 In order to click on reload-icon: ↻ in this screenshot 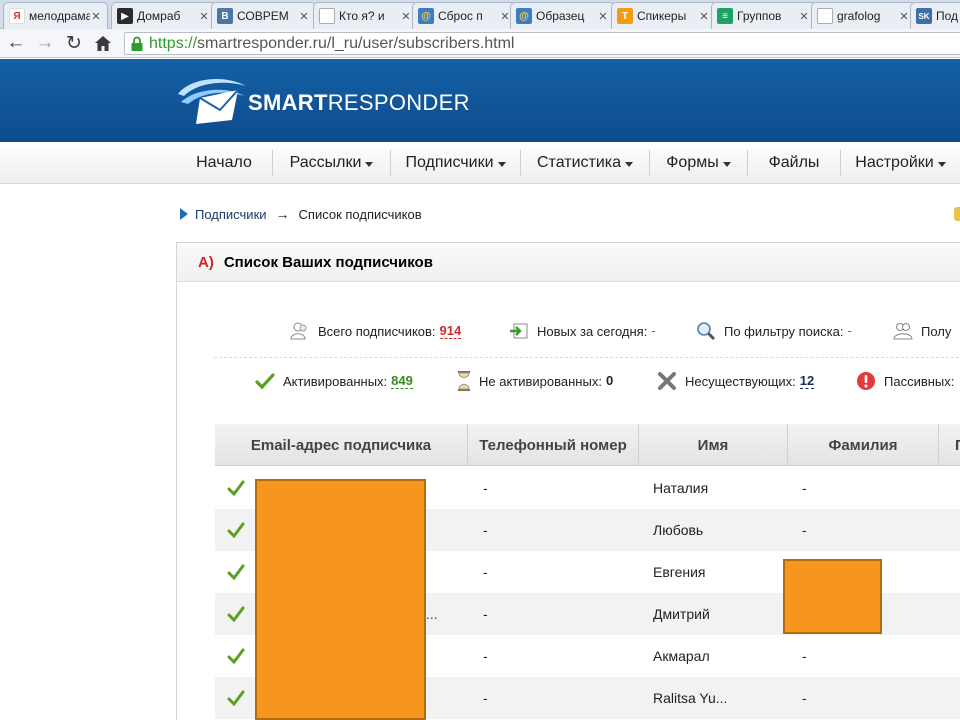, I will do `click(74, 43)`.